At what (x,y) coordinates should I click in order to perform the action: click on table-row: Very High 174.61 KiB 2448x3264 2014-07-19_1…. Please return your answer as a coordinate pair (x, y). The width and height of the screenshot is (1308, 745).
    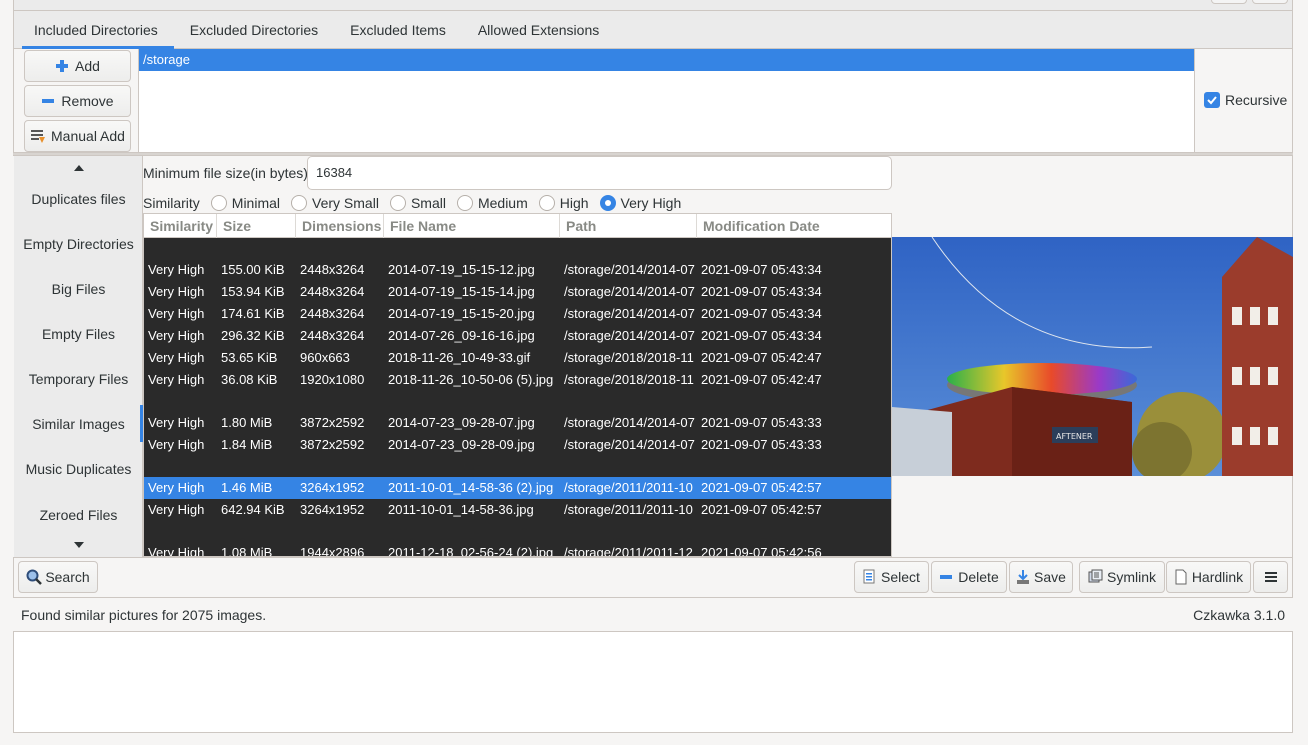
    Looking at the image, I should click on (517, 314).